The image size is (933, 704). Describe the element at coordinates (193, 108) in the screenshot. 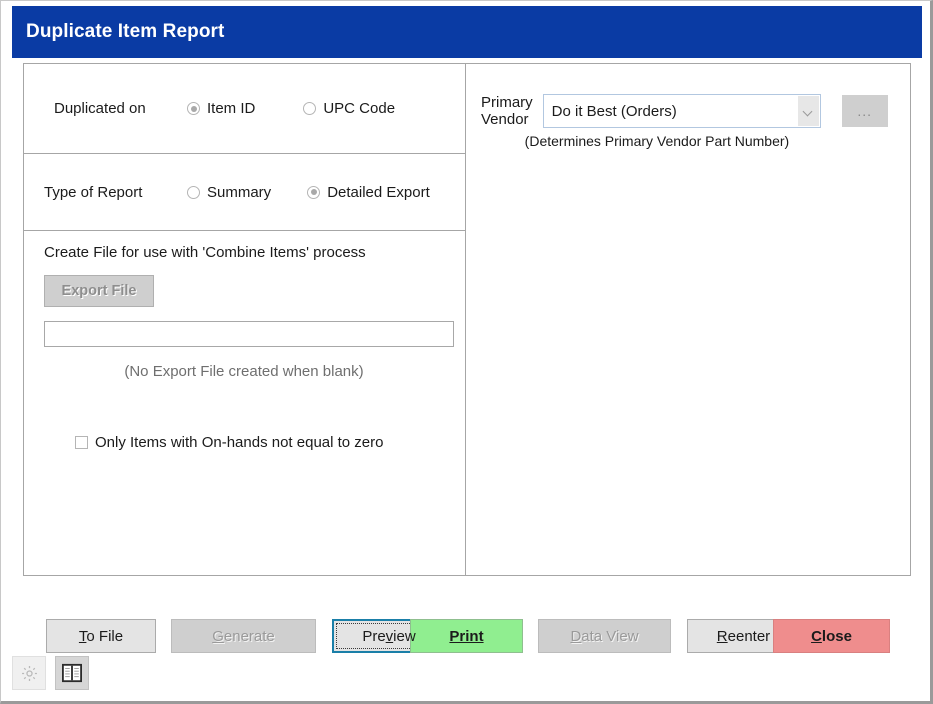

I see `radio-item-id-mark` at that location.